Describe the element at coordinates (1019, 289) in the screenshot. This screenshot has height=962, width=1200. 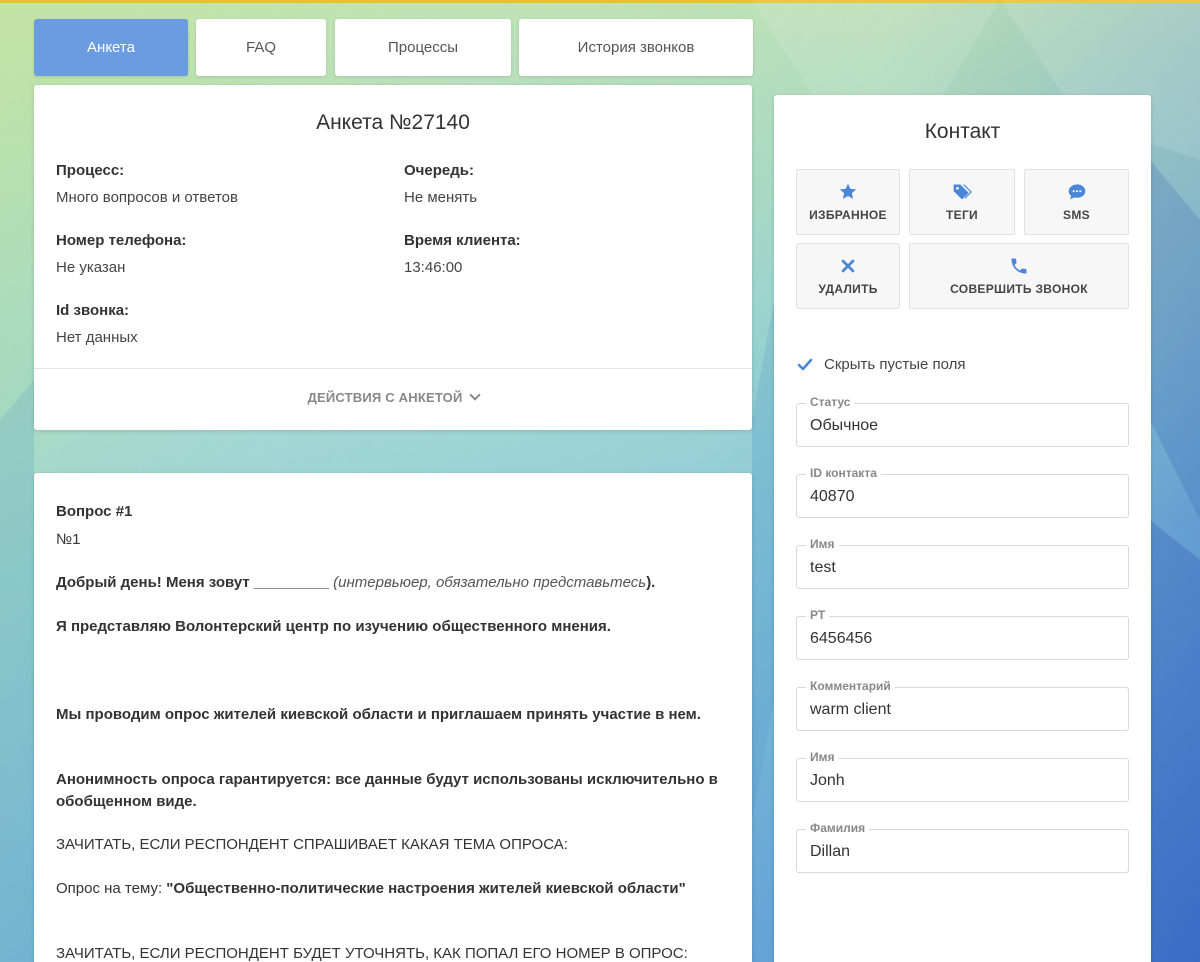
I see `make-call-label: СОВЕРШИТЬ ЗВОНОК` at that location.